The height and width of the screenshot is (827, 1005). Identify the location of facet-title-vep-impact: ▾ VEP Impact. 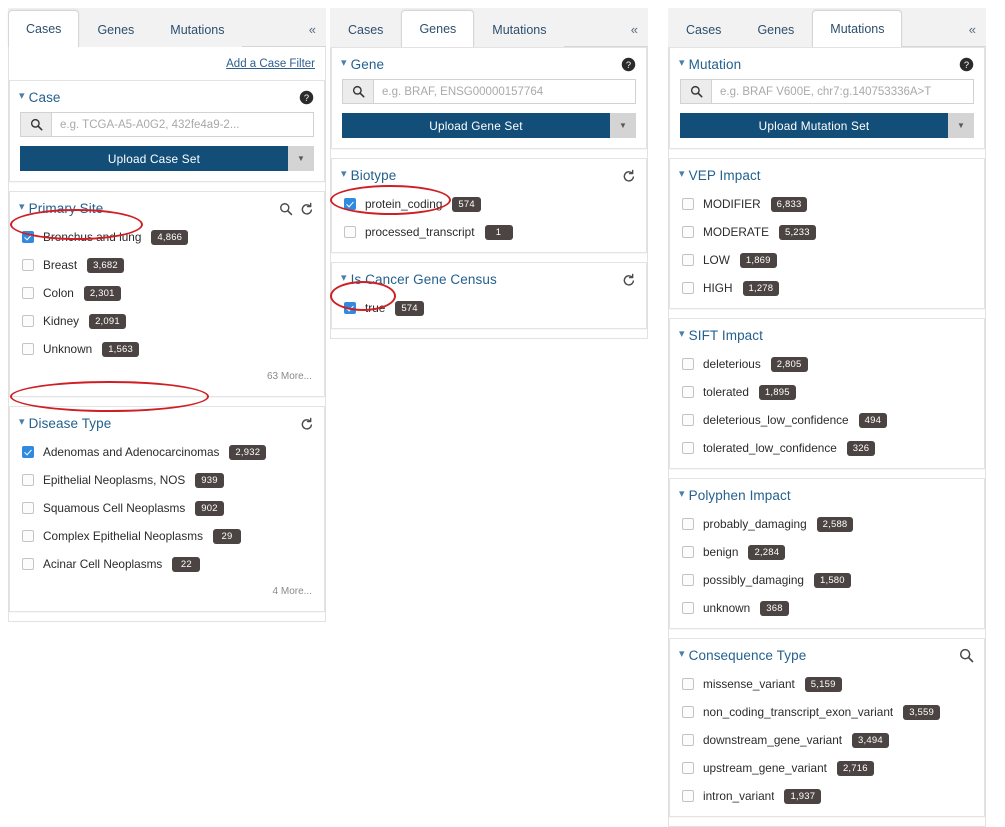
(720, 175).